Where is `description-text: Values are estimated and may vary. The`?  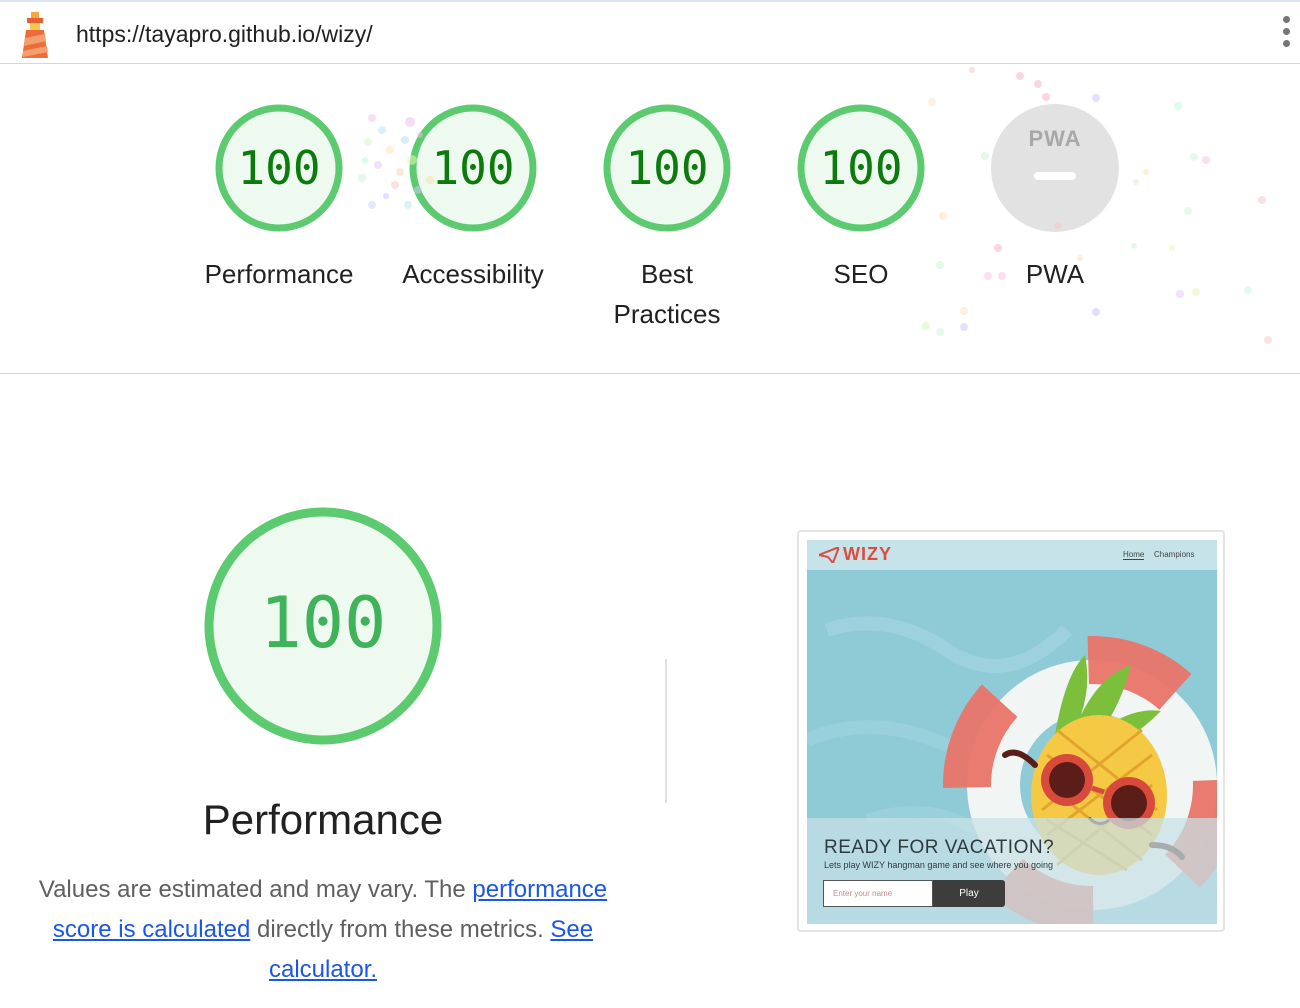
description-text: Values are estimated and may vary. The is located at coordinates (255, 889).